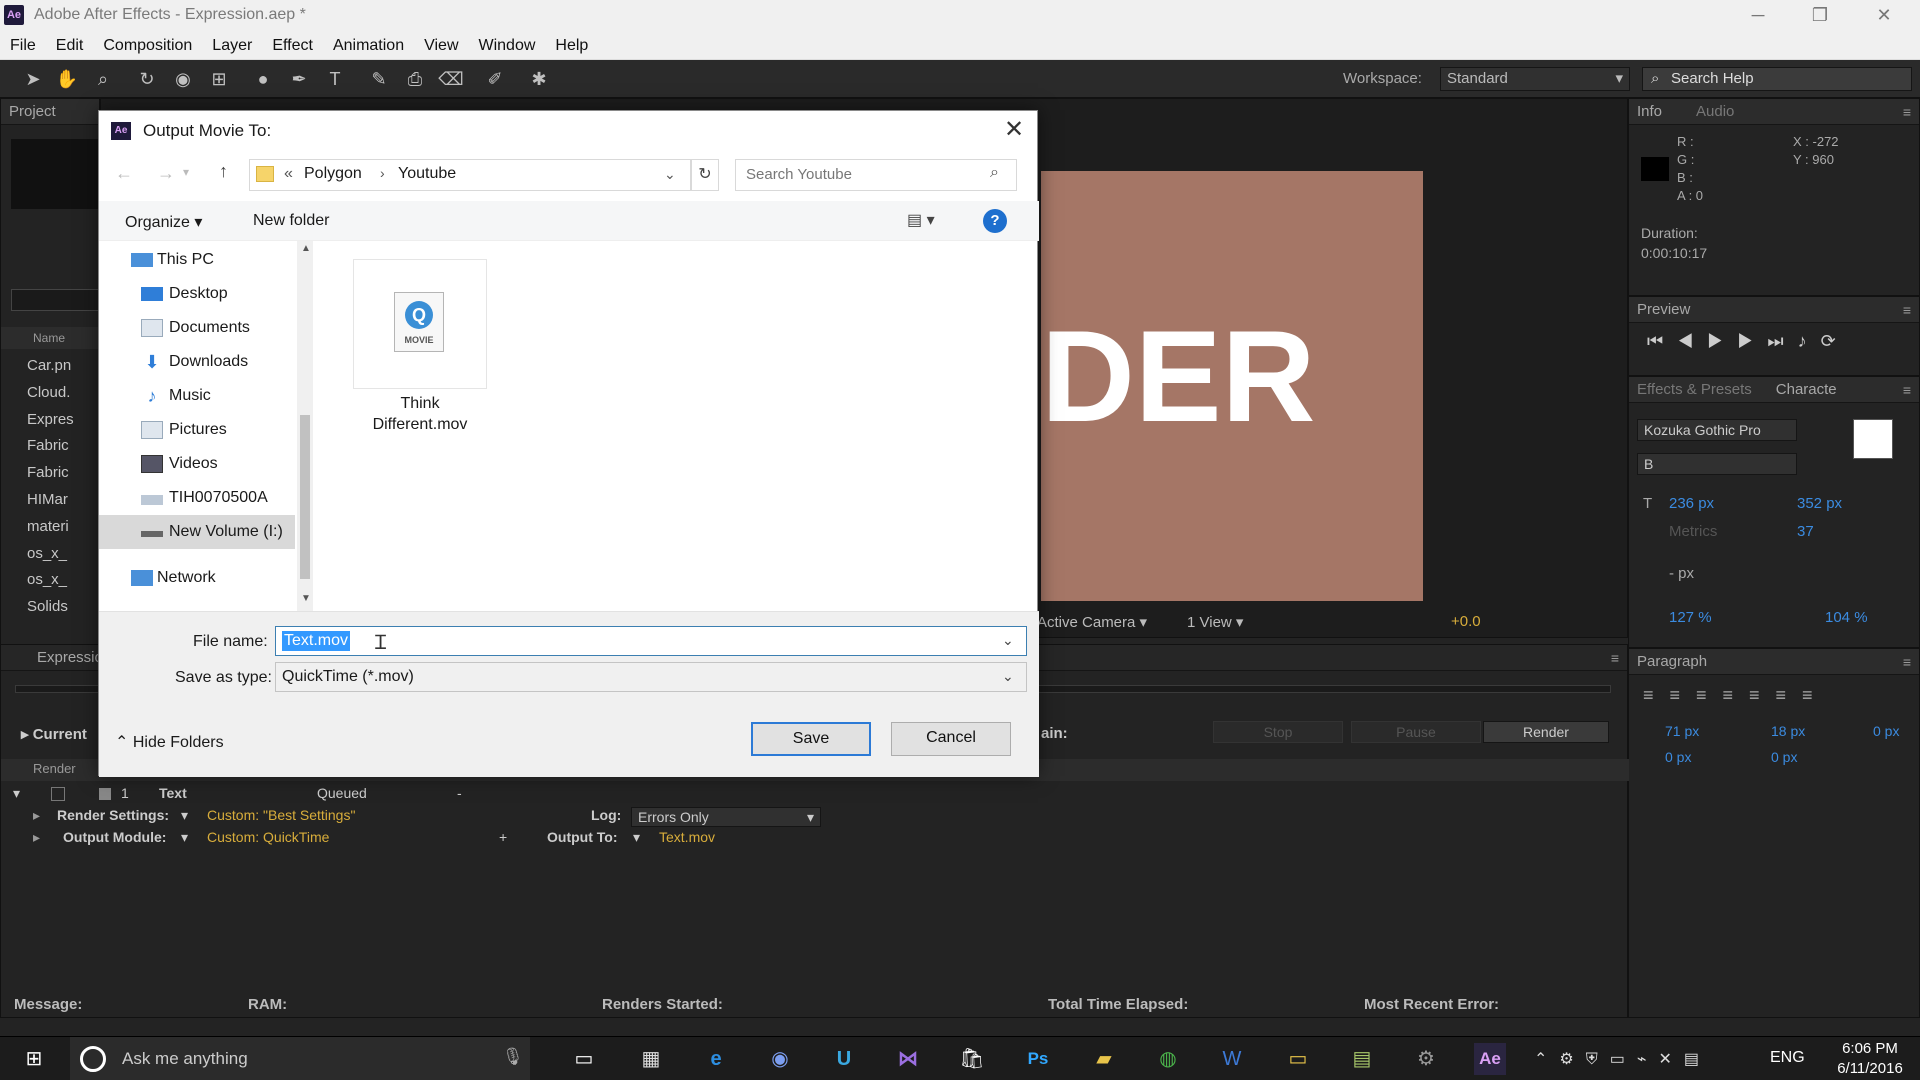 The image size is (1920, 1080). I want to click on file-item: Q MOVIE, so click(420, 324).